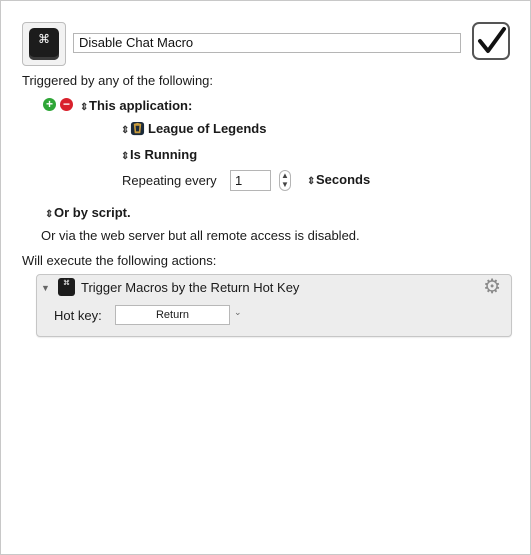  I want to click on minus-icon: −, so click(66, 104).